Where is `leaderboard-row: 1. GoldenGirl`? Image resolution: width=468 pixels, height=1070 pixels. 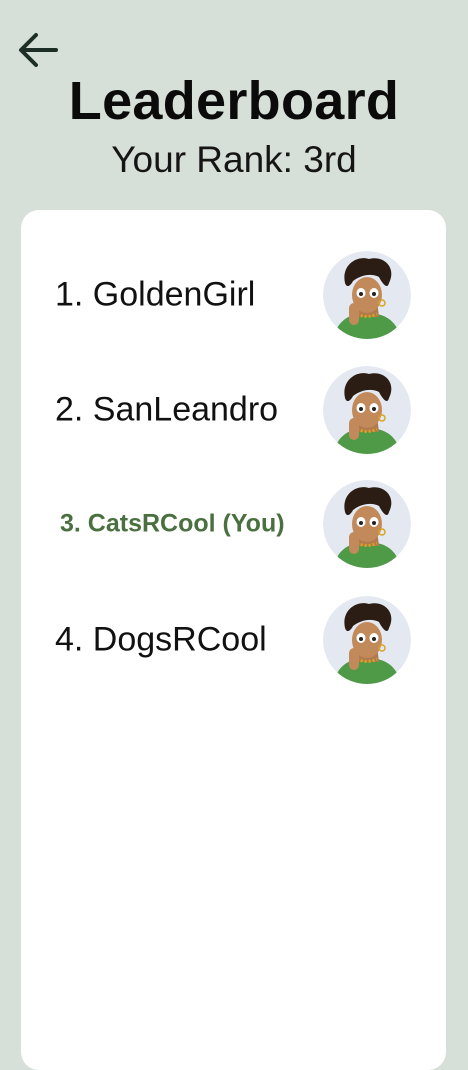 leaderboard-row: 1. GoldenGirl is located at coordinates (233, 295).